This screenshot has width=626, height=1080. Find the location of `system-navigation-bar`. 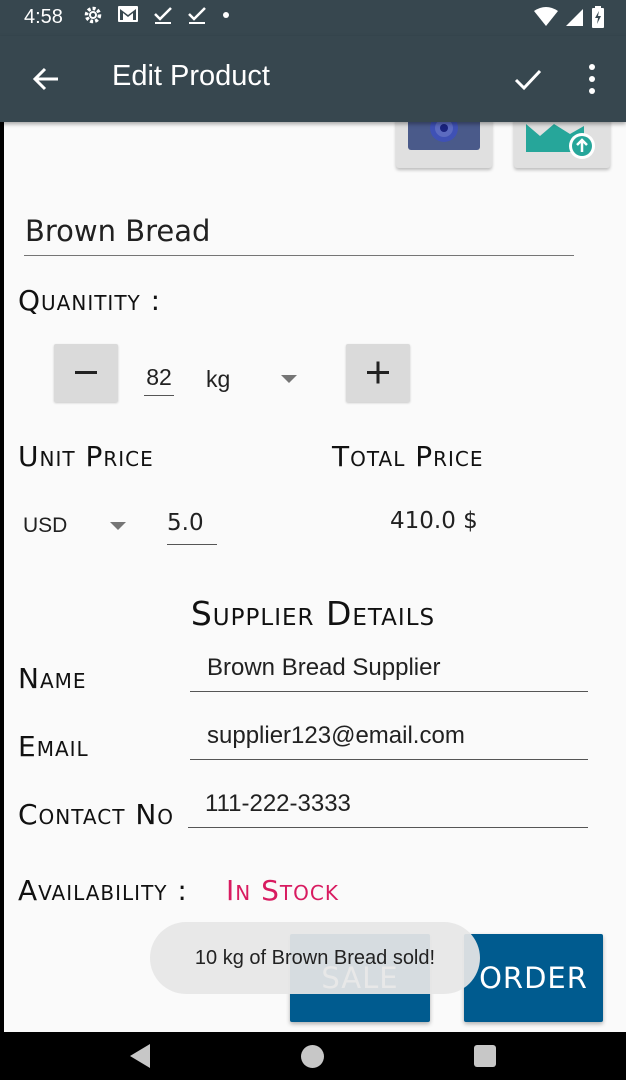

system-navigation-bar is located at coordinates (313, 1056).